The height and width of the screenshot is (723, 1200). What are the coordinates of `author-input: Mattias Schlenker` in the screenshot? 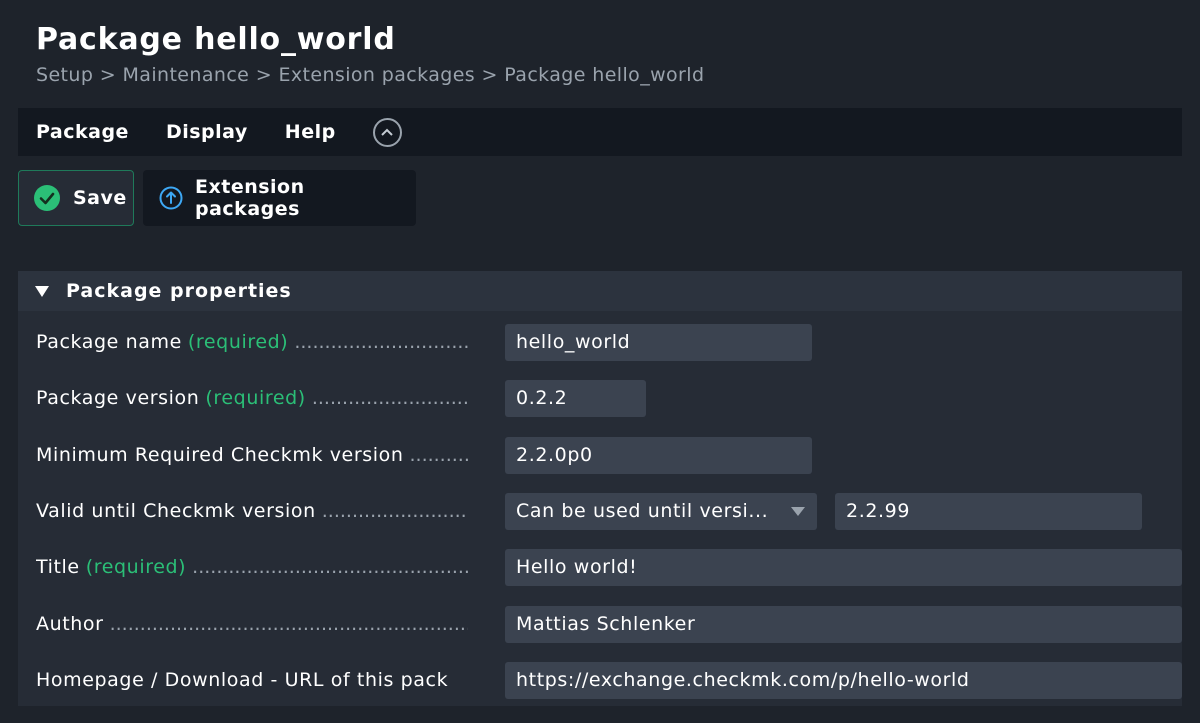 It's located at (843, 624).